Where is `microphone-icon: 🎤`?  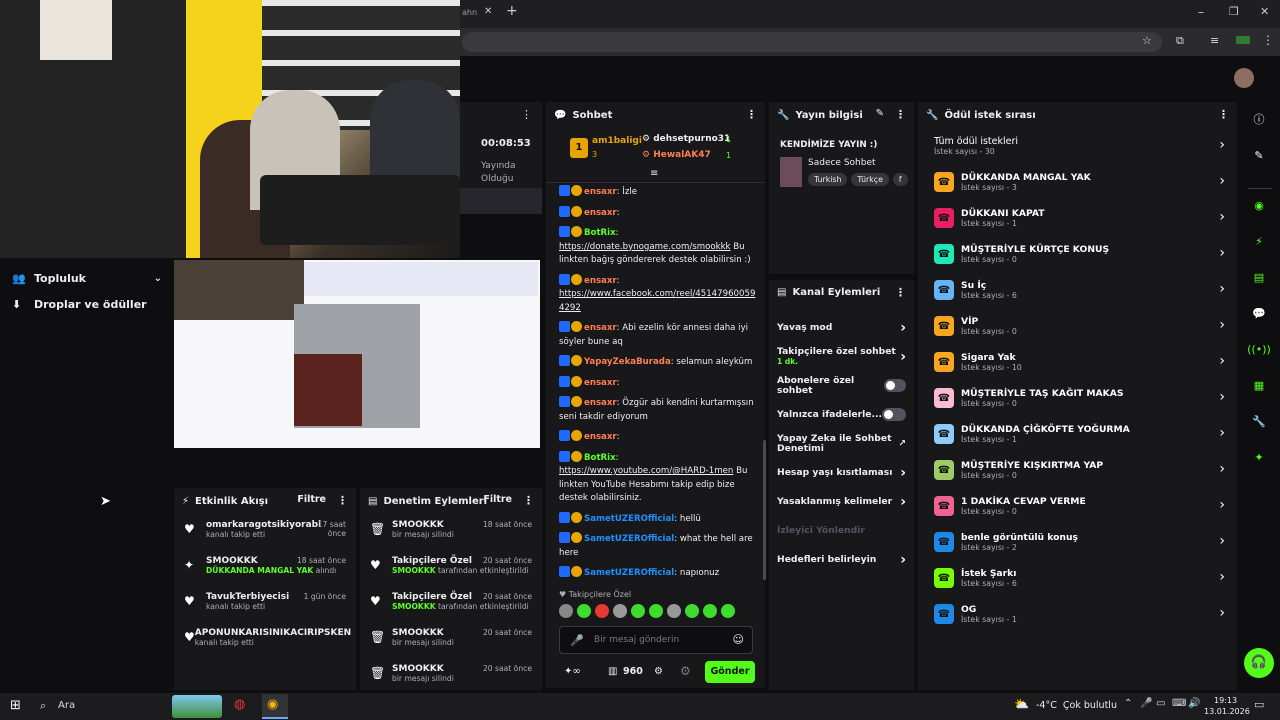 microphone-icon: 🎤 is located at coordinates (577, 640).